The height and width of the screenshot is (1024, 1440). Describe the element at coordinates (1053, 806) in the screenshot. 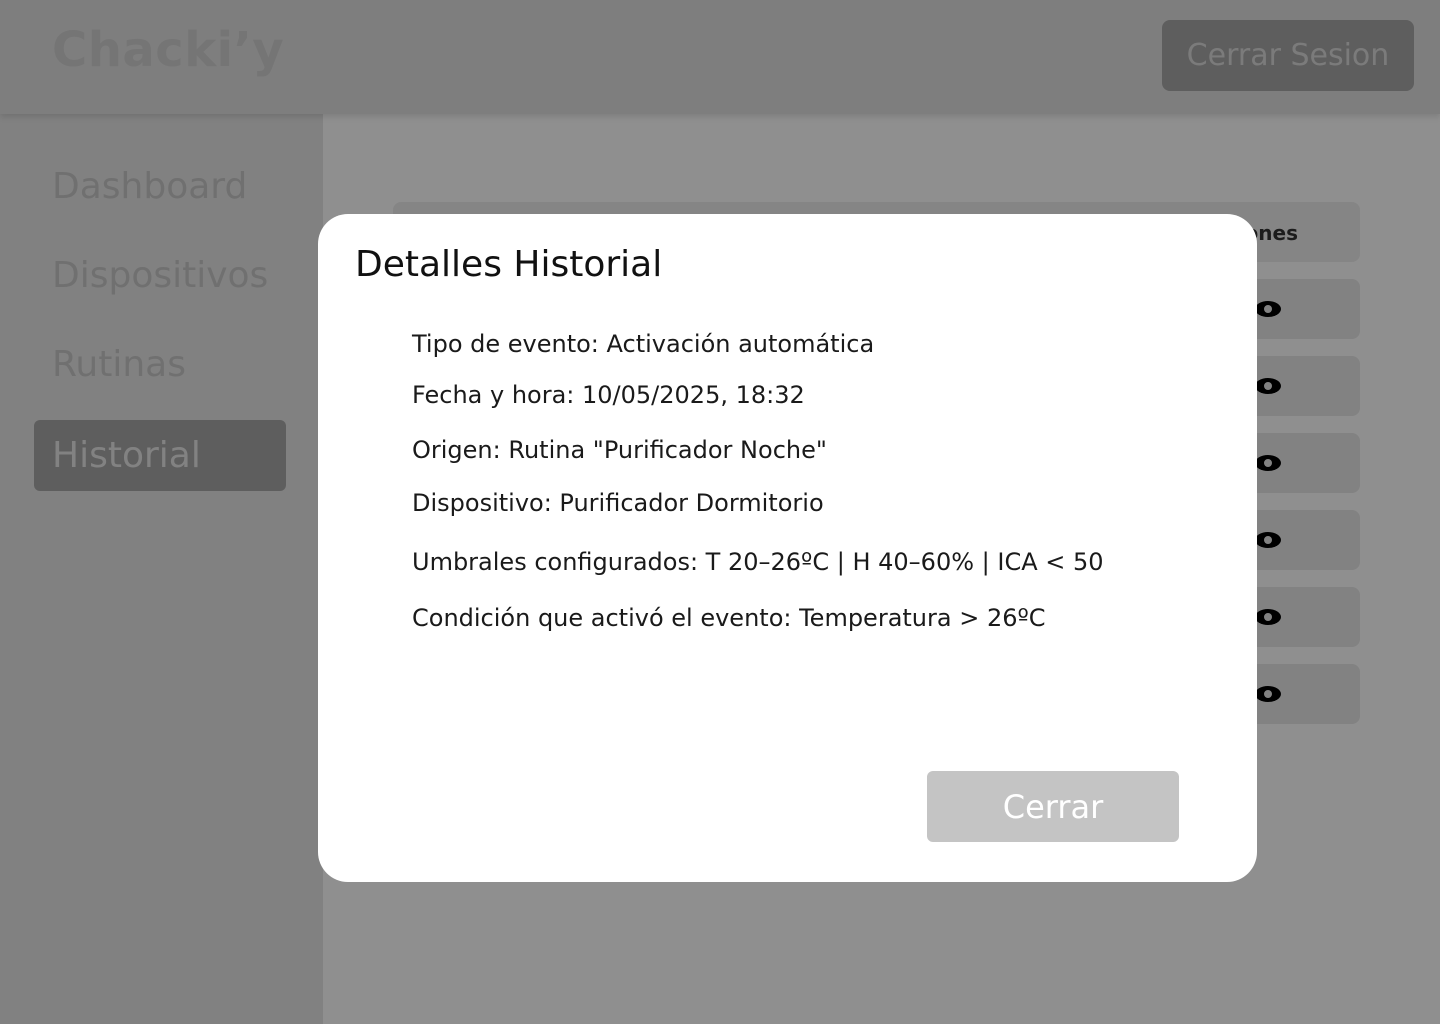

I see `close-button: Cerrar` at that location.